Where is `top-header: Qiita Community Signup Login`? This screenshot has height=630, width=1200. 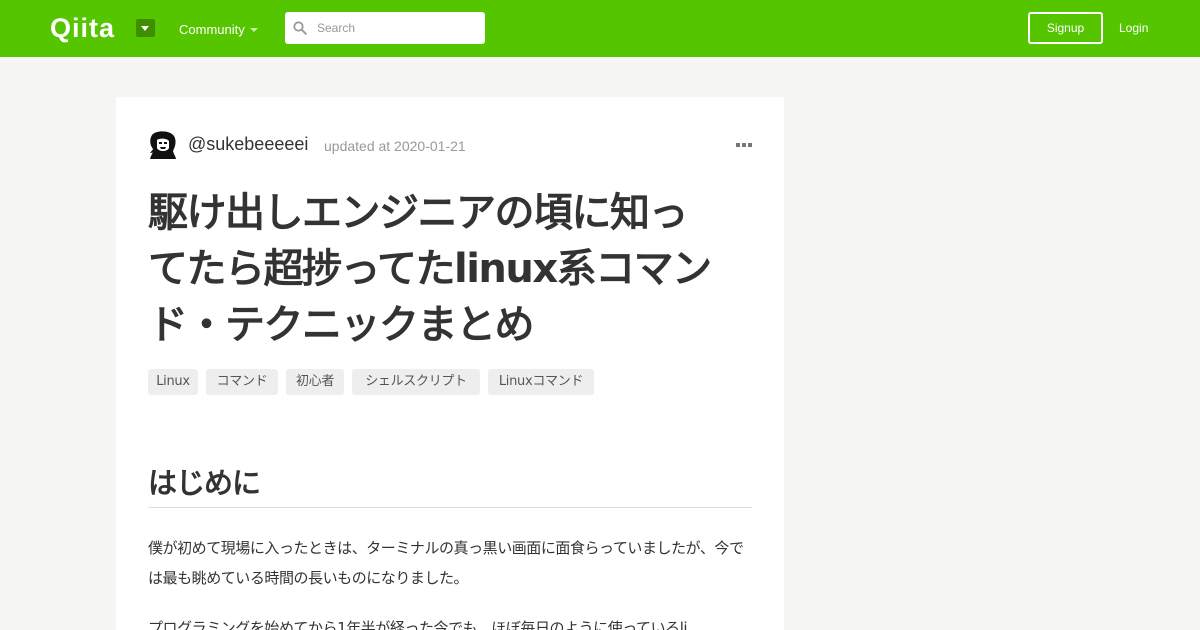
top-header: Qiita Community Signup Login is located at coordinates (600, 28).